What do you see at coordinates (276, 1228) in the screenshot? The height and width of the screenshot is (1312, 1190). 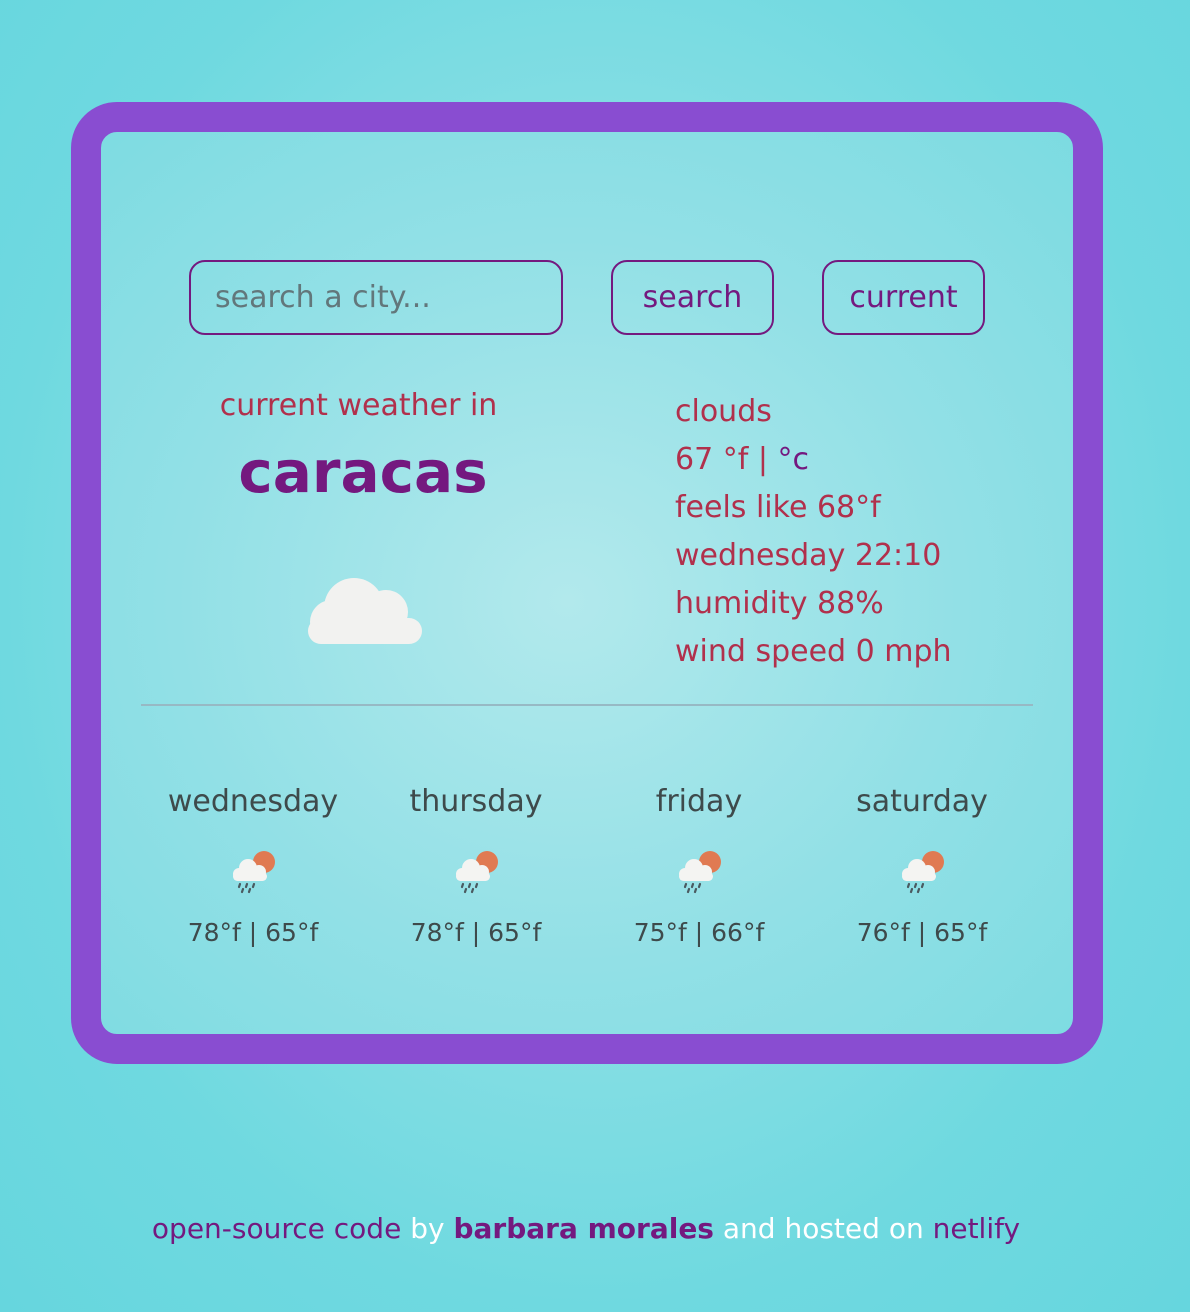 I see `source-code-link: open-source code` at bounding box center [276, 1228].